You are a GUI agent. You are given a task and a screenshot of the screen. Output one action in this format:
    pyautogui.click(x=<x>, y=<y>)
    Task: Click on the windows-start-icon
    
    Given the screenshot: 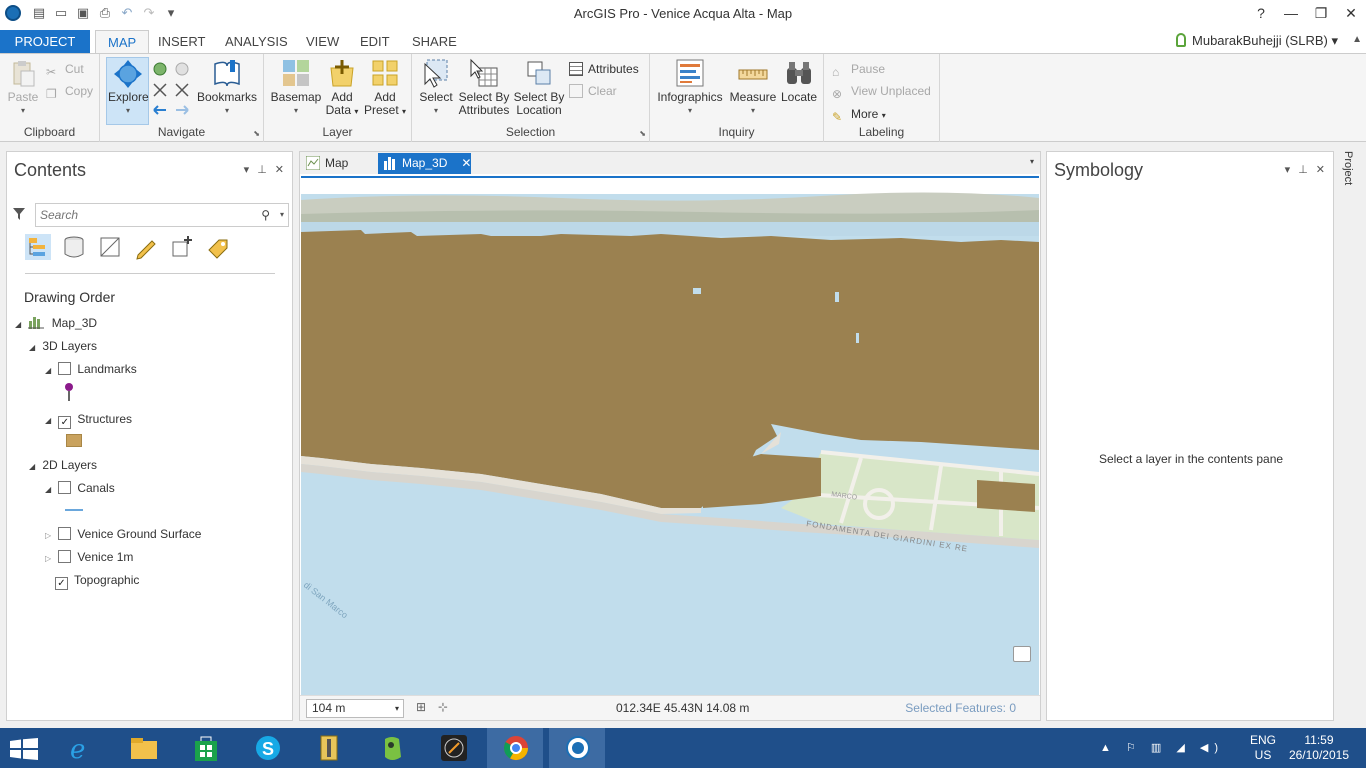 What is the action you would take?
    pyautogui.click(x=24, y=749)
    